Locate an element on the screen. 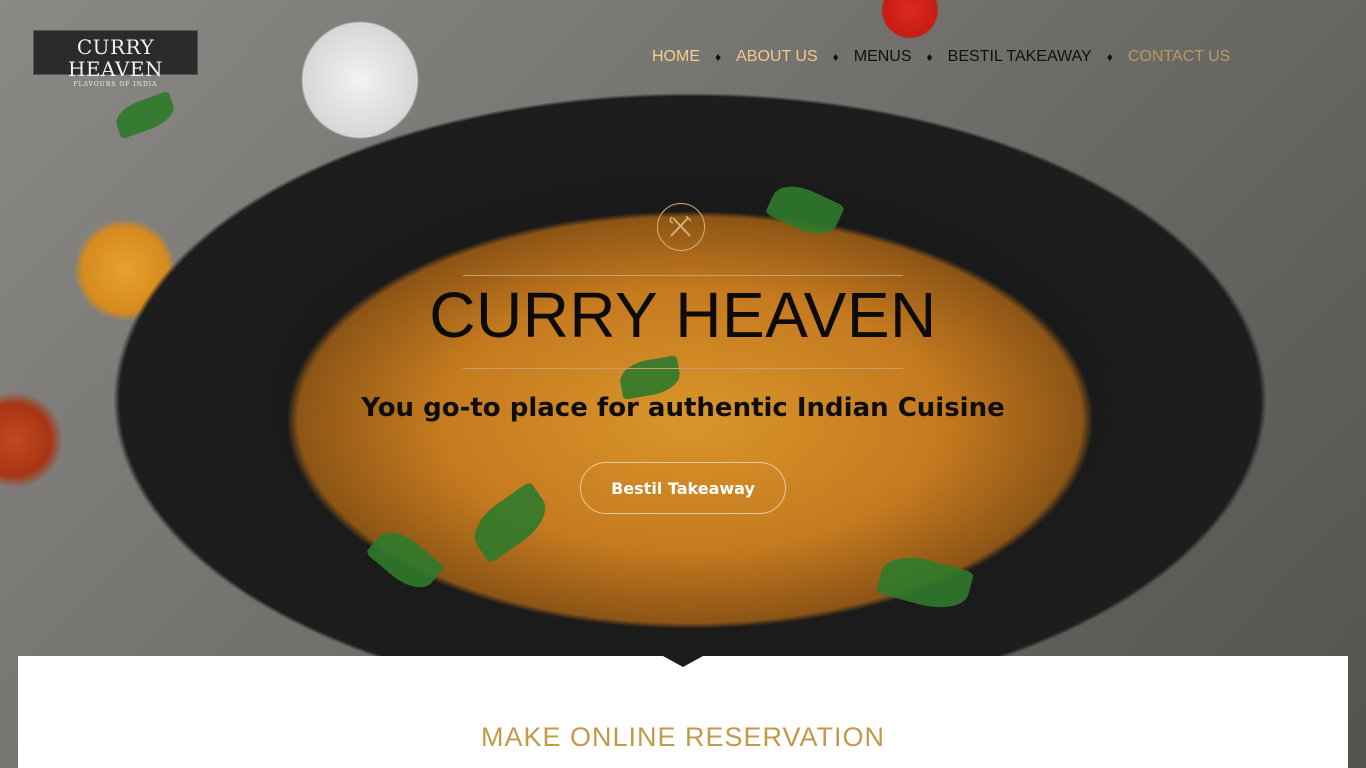 This screenshot has width=1366, height=768. title-divider-top is located at coordinates (683, 275).